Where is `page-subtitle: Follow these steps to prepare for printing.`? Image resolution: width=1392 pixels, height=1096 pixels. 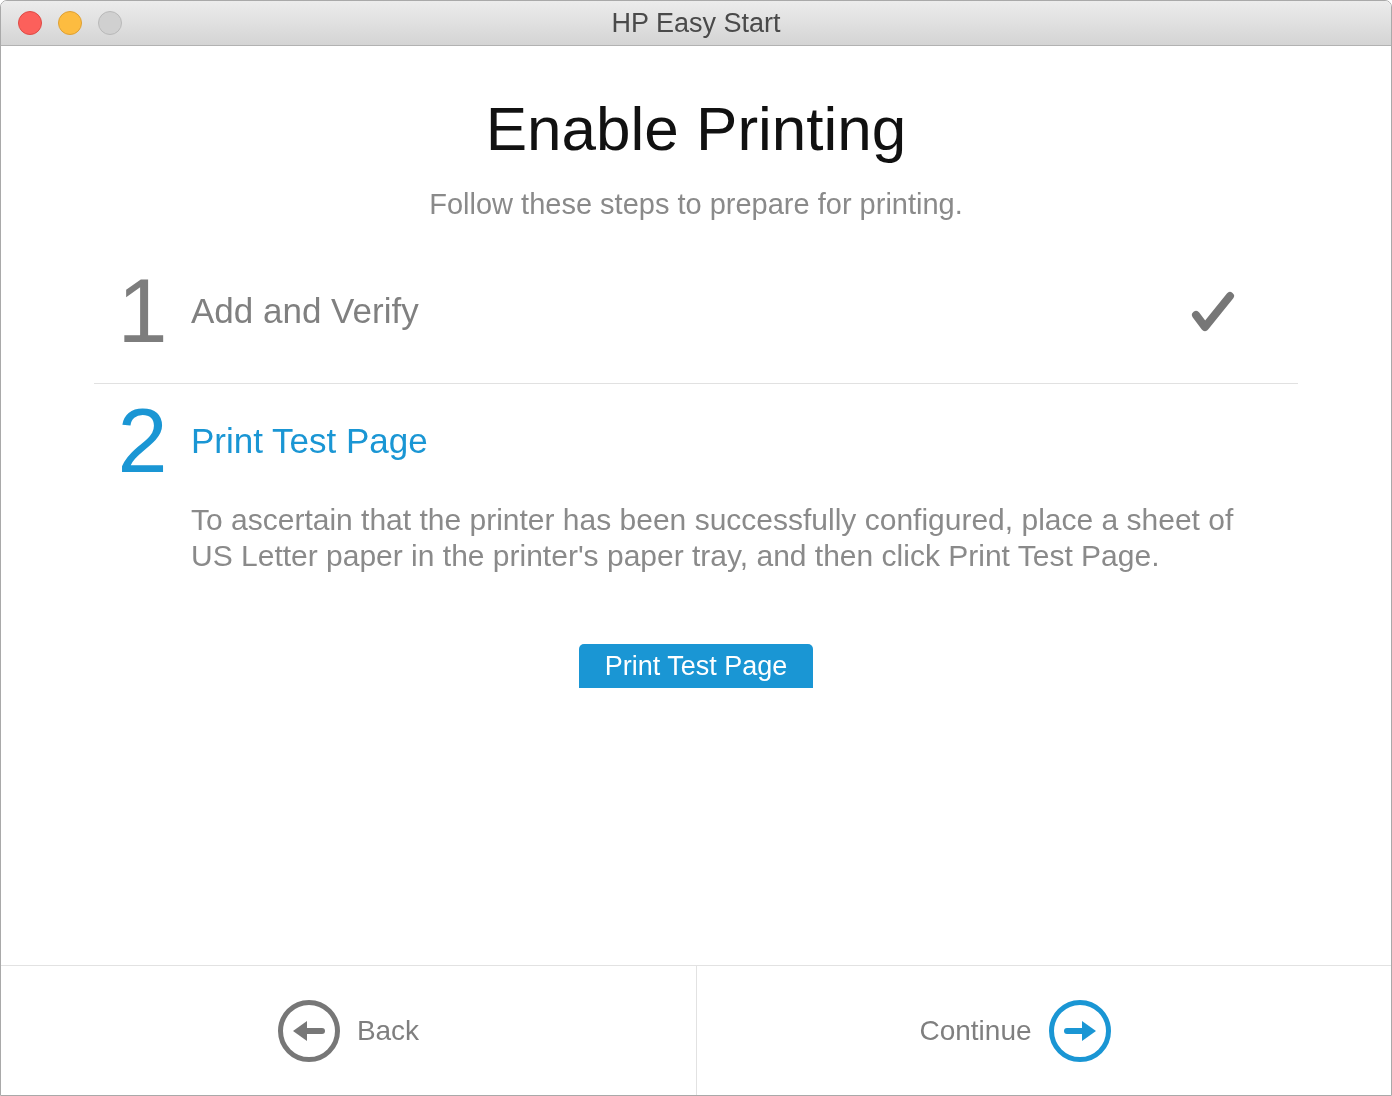
page-subtitle: Follow these steps to prepare for printing. is located at coordinates (696, 204).